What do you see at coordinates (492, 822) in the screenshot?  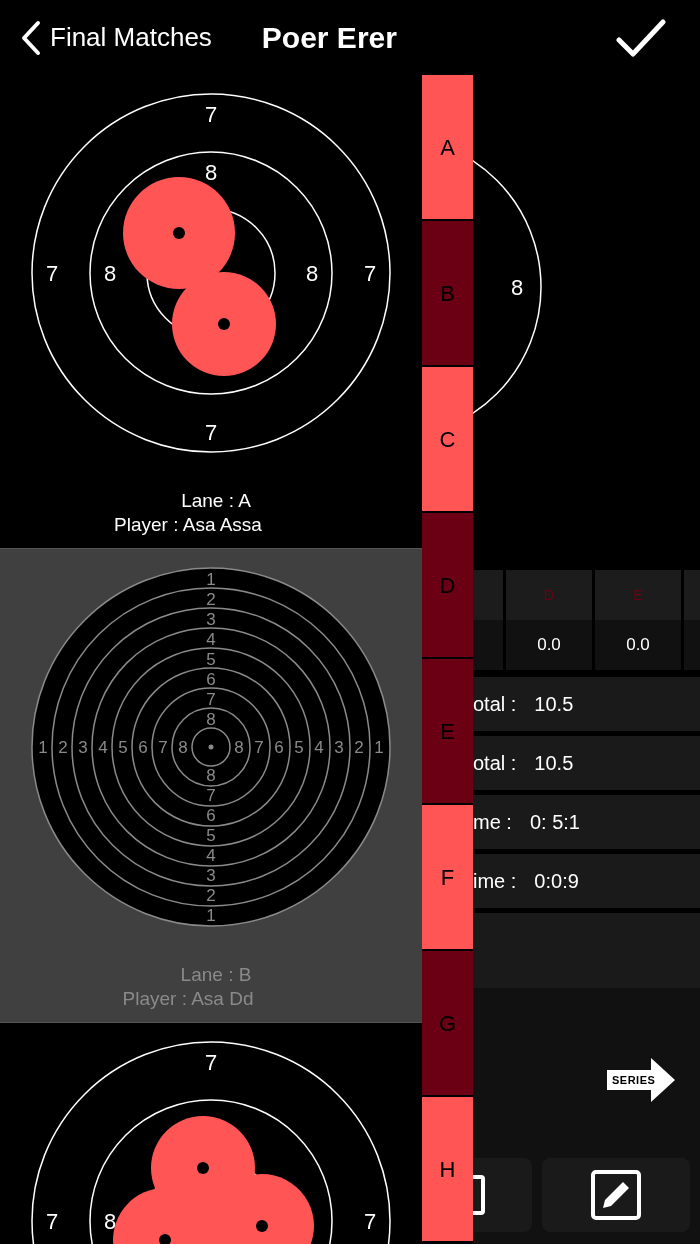 I see `stat-label: me :` at bounding box center [492, 822].